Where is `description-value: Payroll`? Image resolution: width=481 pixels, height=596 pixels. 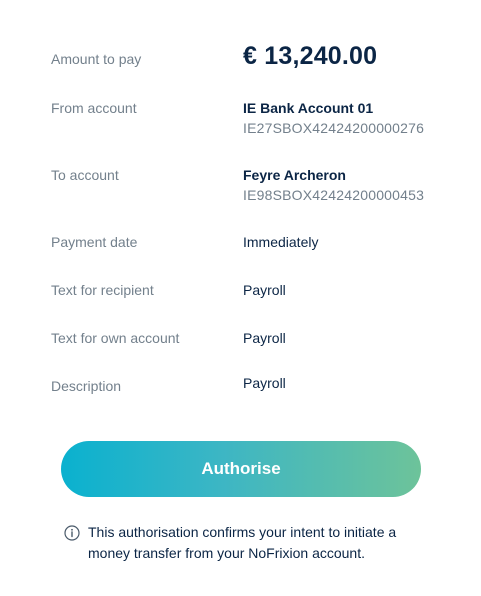 description-value: Payroll is located at coordinates (264, 383).